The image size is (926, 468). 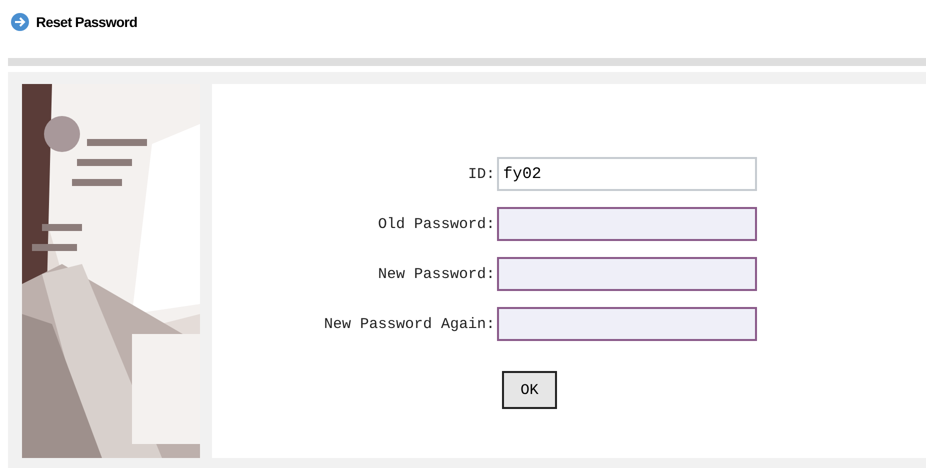 What do you see at coordinates (481, 174) in the screenshot?
I see `field-label: ID:` at bounding box center [481, 174].